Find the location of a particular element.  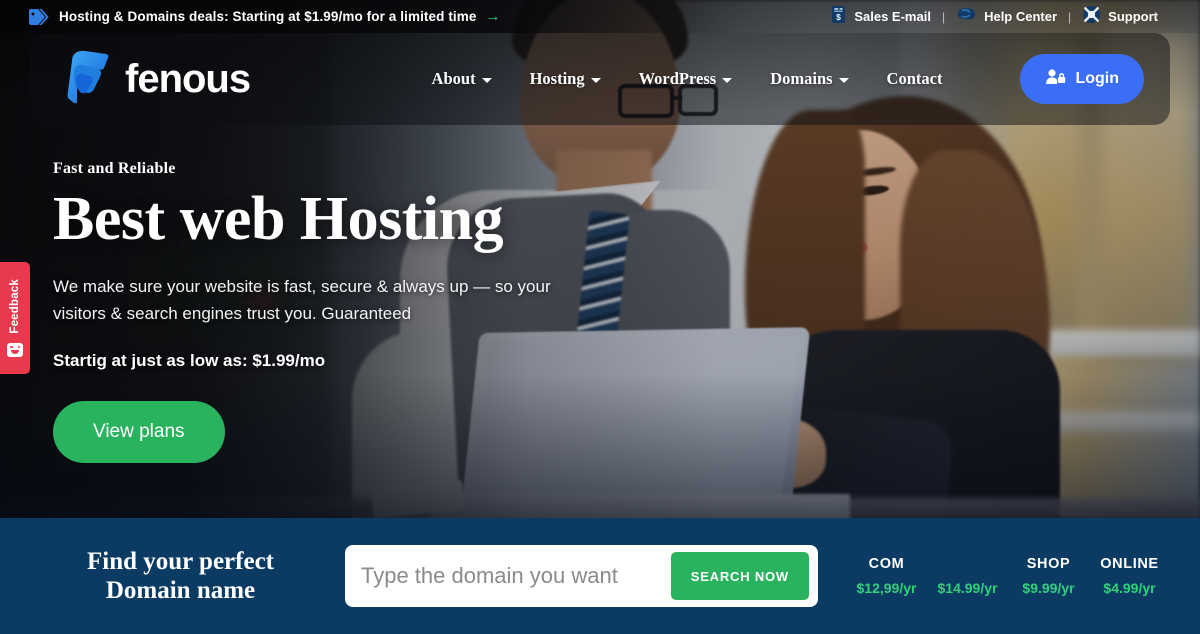

support-link: Support is located at coordinates (1120, 17).